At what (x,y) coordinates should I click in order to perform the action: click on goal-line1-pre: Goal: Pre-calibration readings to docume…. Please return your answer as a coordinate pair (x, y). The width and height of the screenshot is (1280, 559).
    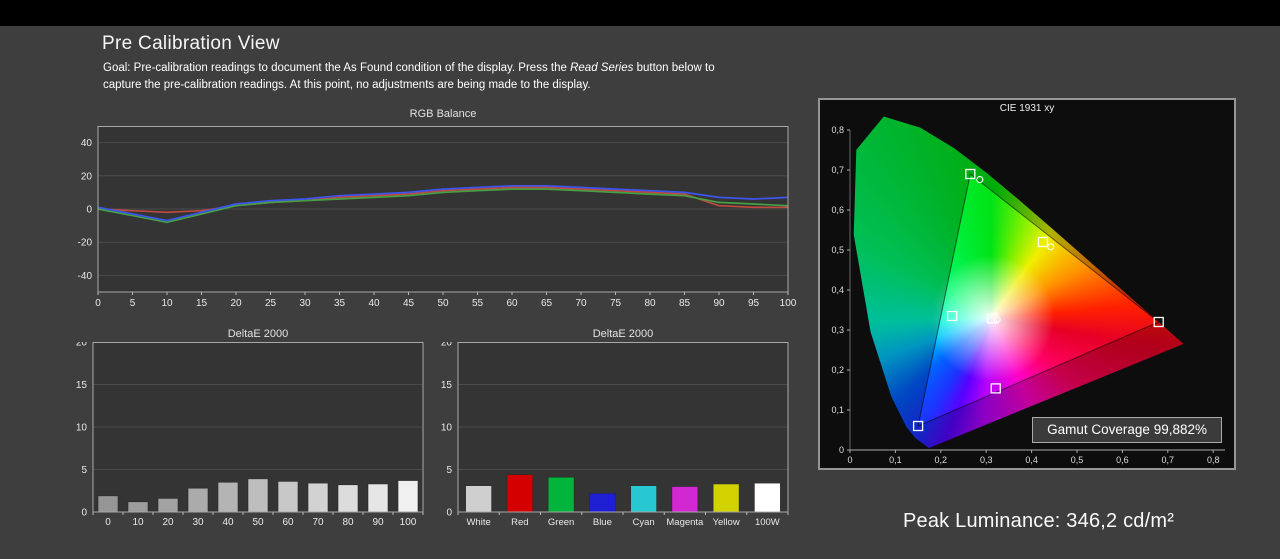
    Looking at the image, I should click on (337, 68).